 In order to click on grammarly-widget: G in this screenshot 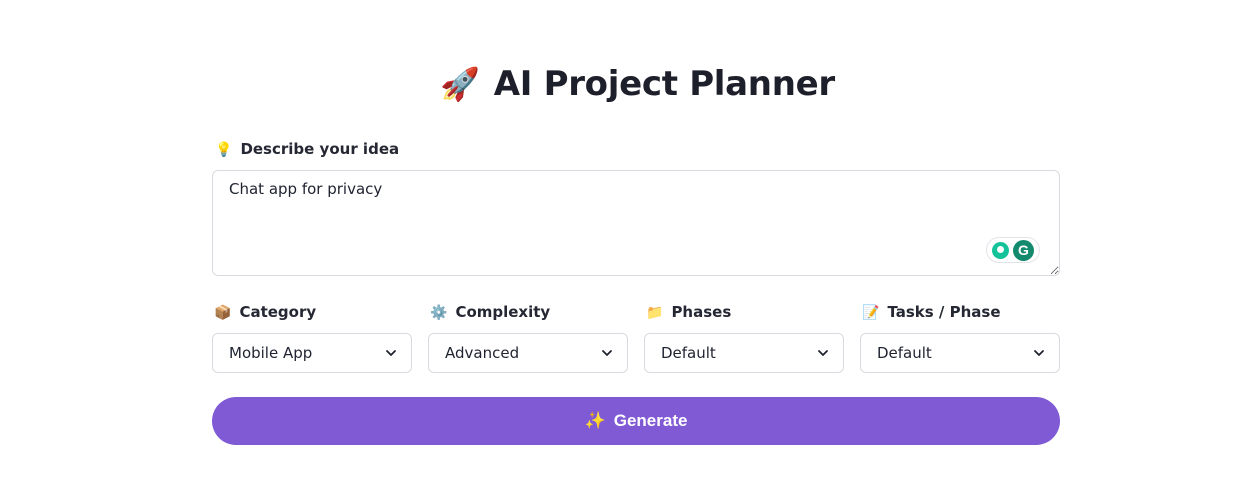, I will do `click(1013, 250)`.